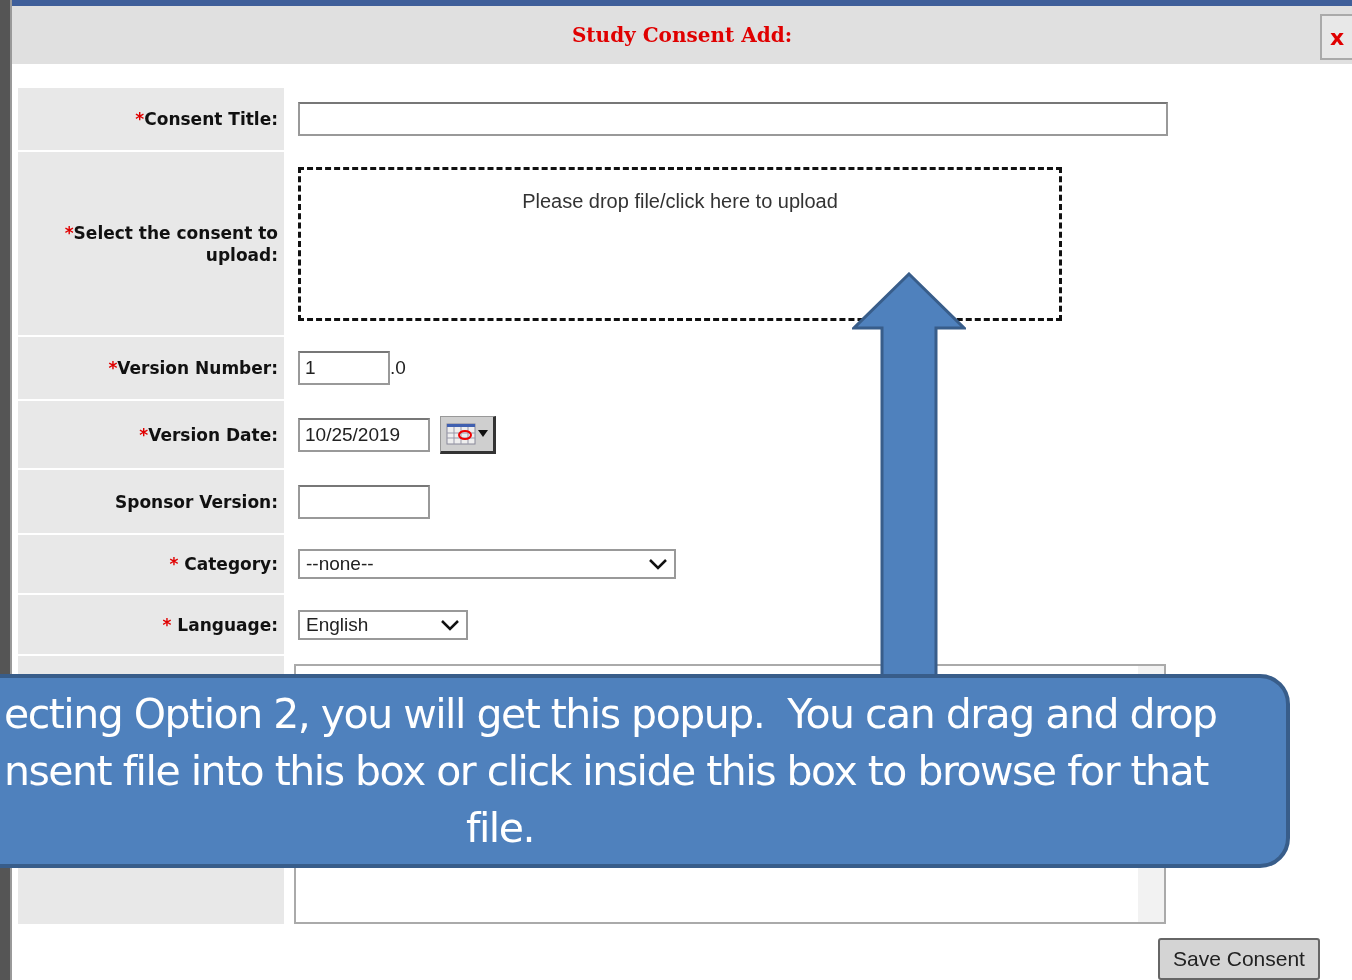  I want to click on callout-text: ecting Option 2, you will get this popup. You can drag and drop, so click(611, 714).